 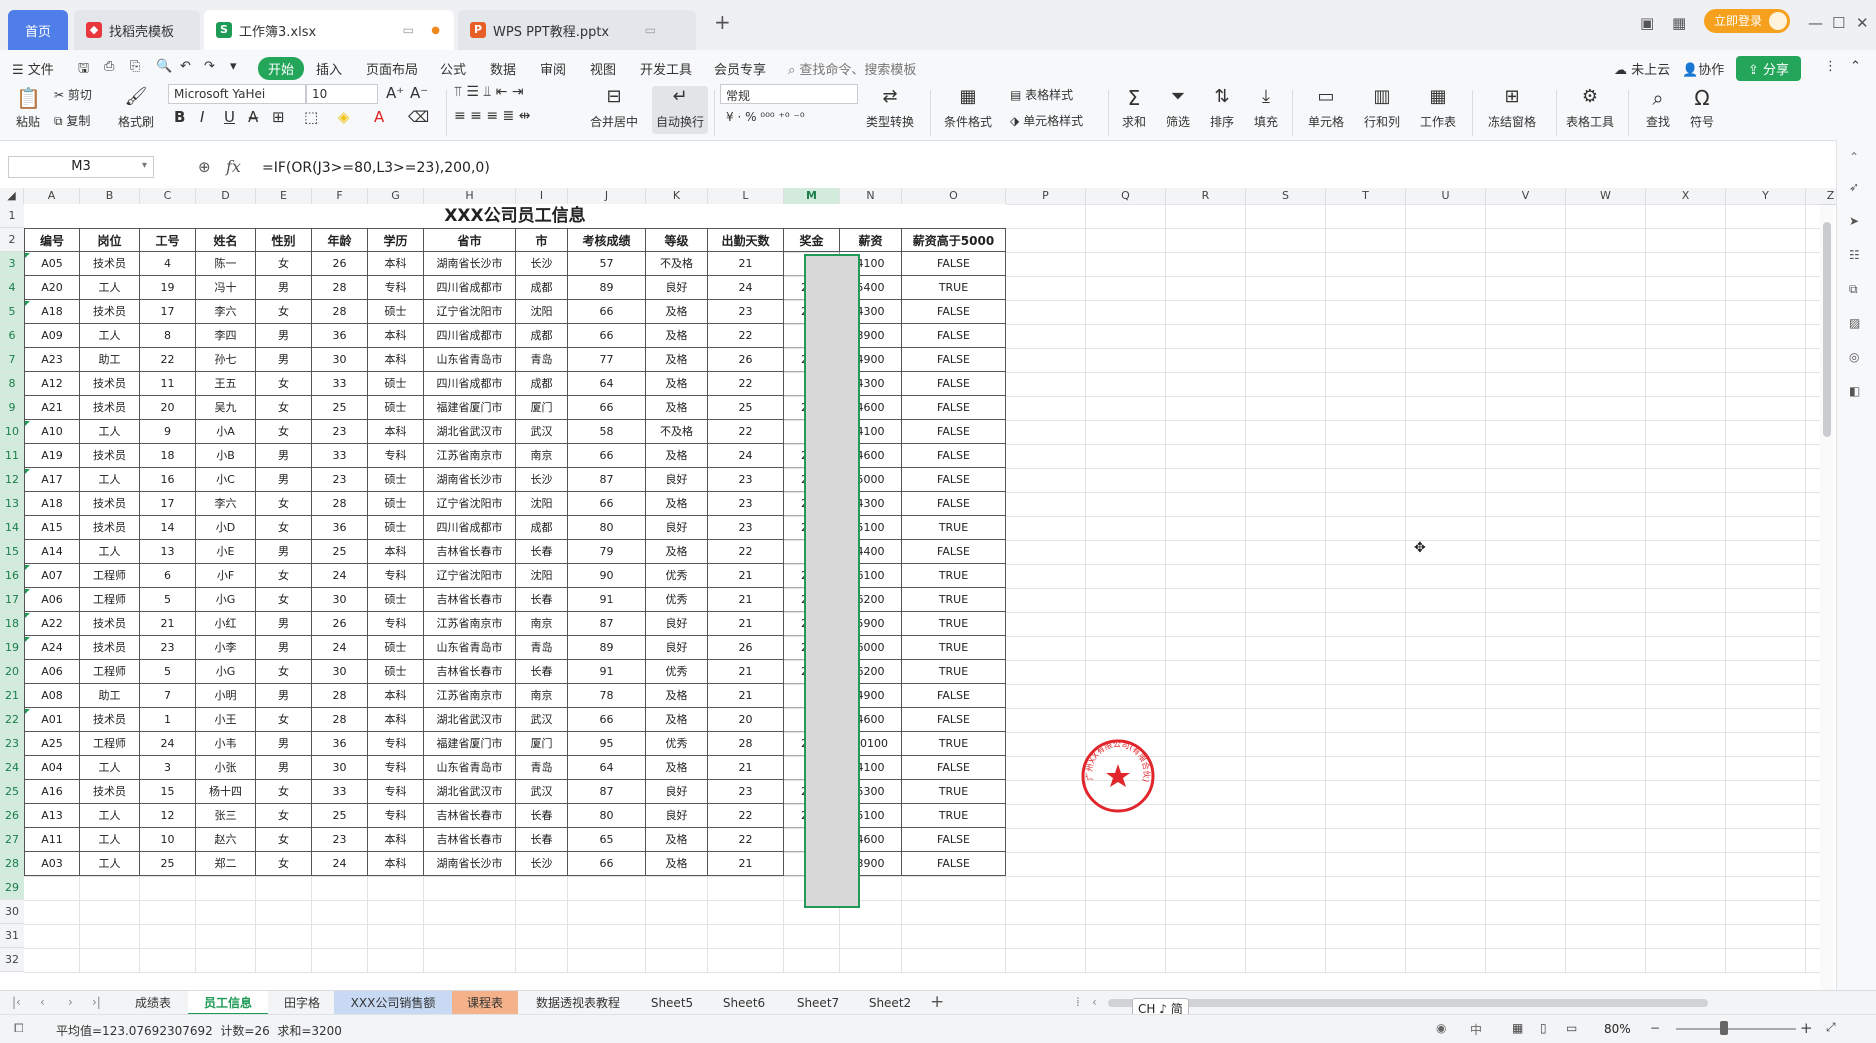 What do you see at coordinates (1094, 1002) in the screenshot?
I see `hscroll-left-icon: ‹` at bounding box center [1094, 1002].